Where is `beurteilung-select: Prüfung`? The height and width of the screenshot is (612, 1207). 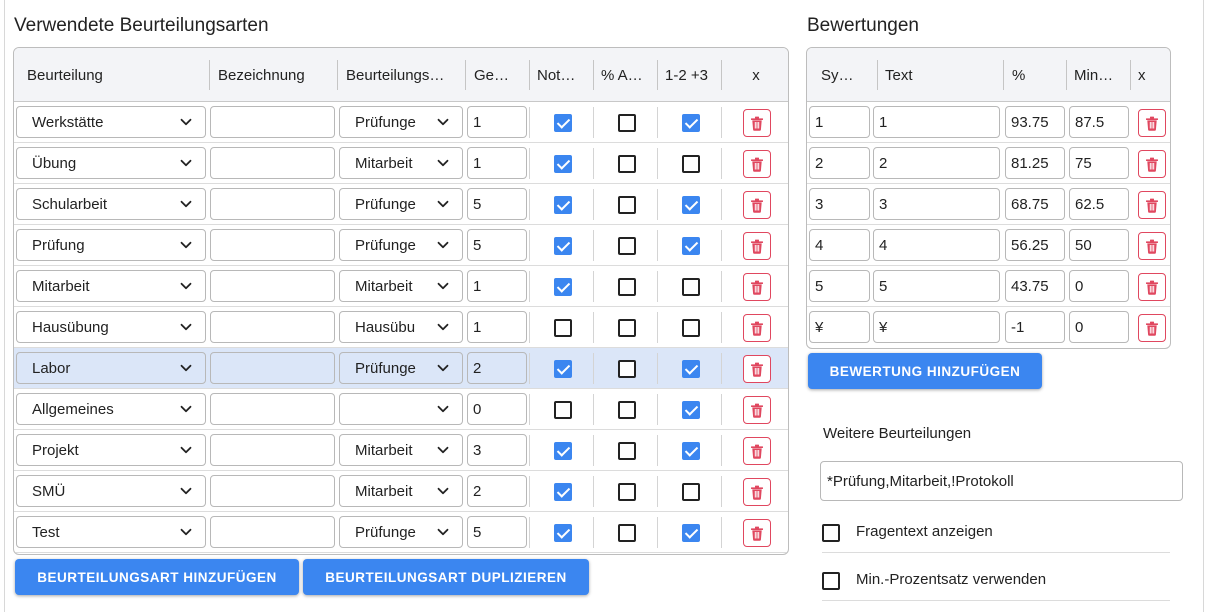
beurteilung-select: Prüfung is located at coordinates (111, 245).